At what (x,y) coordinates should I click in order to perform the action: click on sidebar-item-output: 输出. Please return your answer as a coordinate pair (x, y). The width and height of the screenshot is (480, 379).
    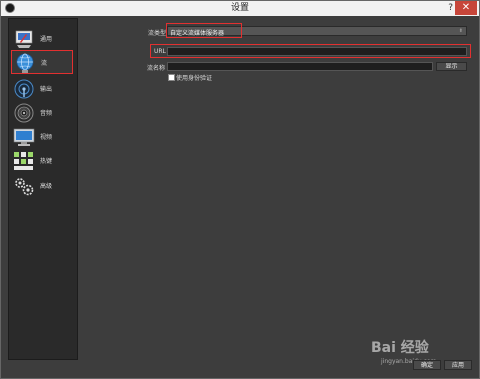
    Looking at the image, I should click on (42, 89).